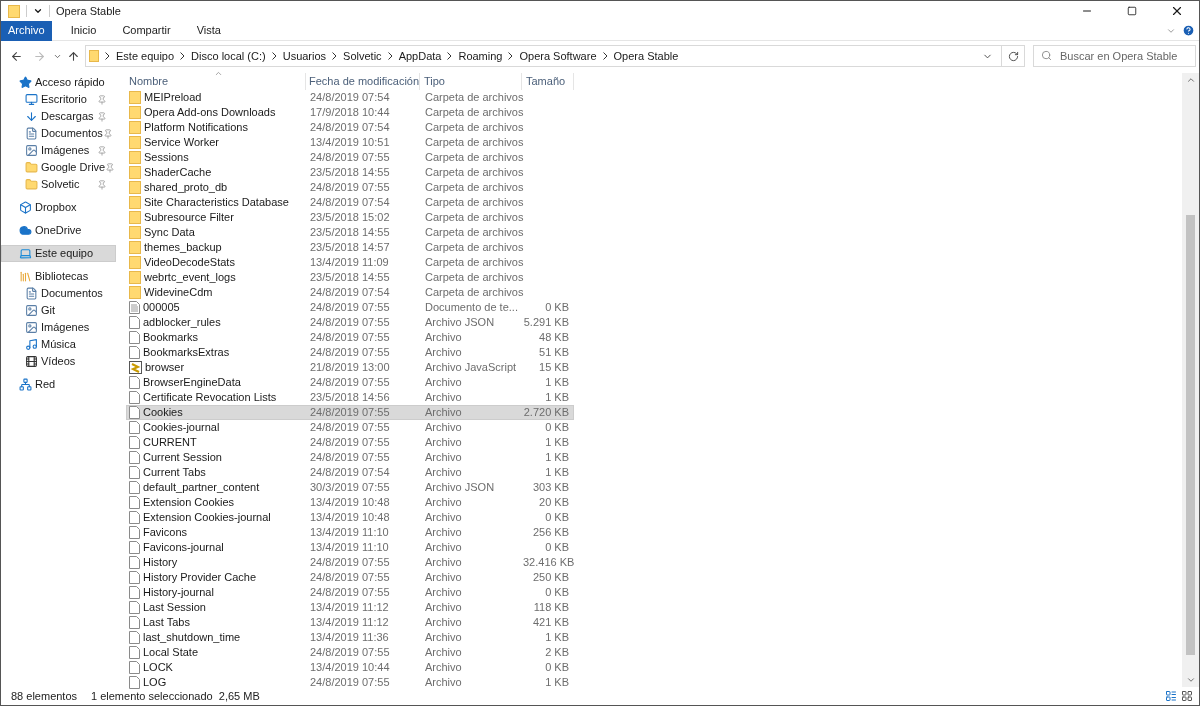 Image resolution: width=1200 pixels, height=706 pixels. I want to click on breadcrumb-item: Usuarios, so click(304, 56).